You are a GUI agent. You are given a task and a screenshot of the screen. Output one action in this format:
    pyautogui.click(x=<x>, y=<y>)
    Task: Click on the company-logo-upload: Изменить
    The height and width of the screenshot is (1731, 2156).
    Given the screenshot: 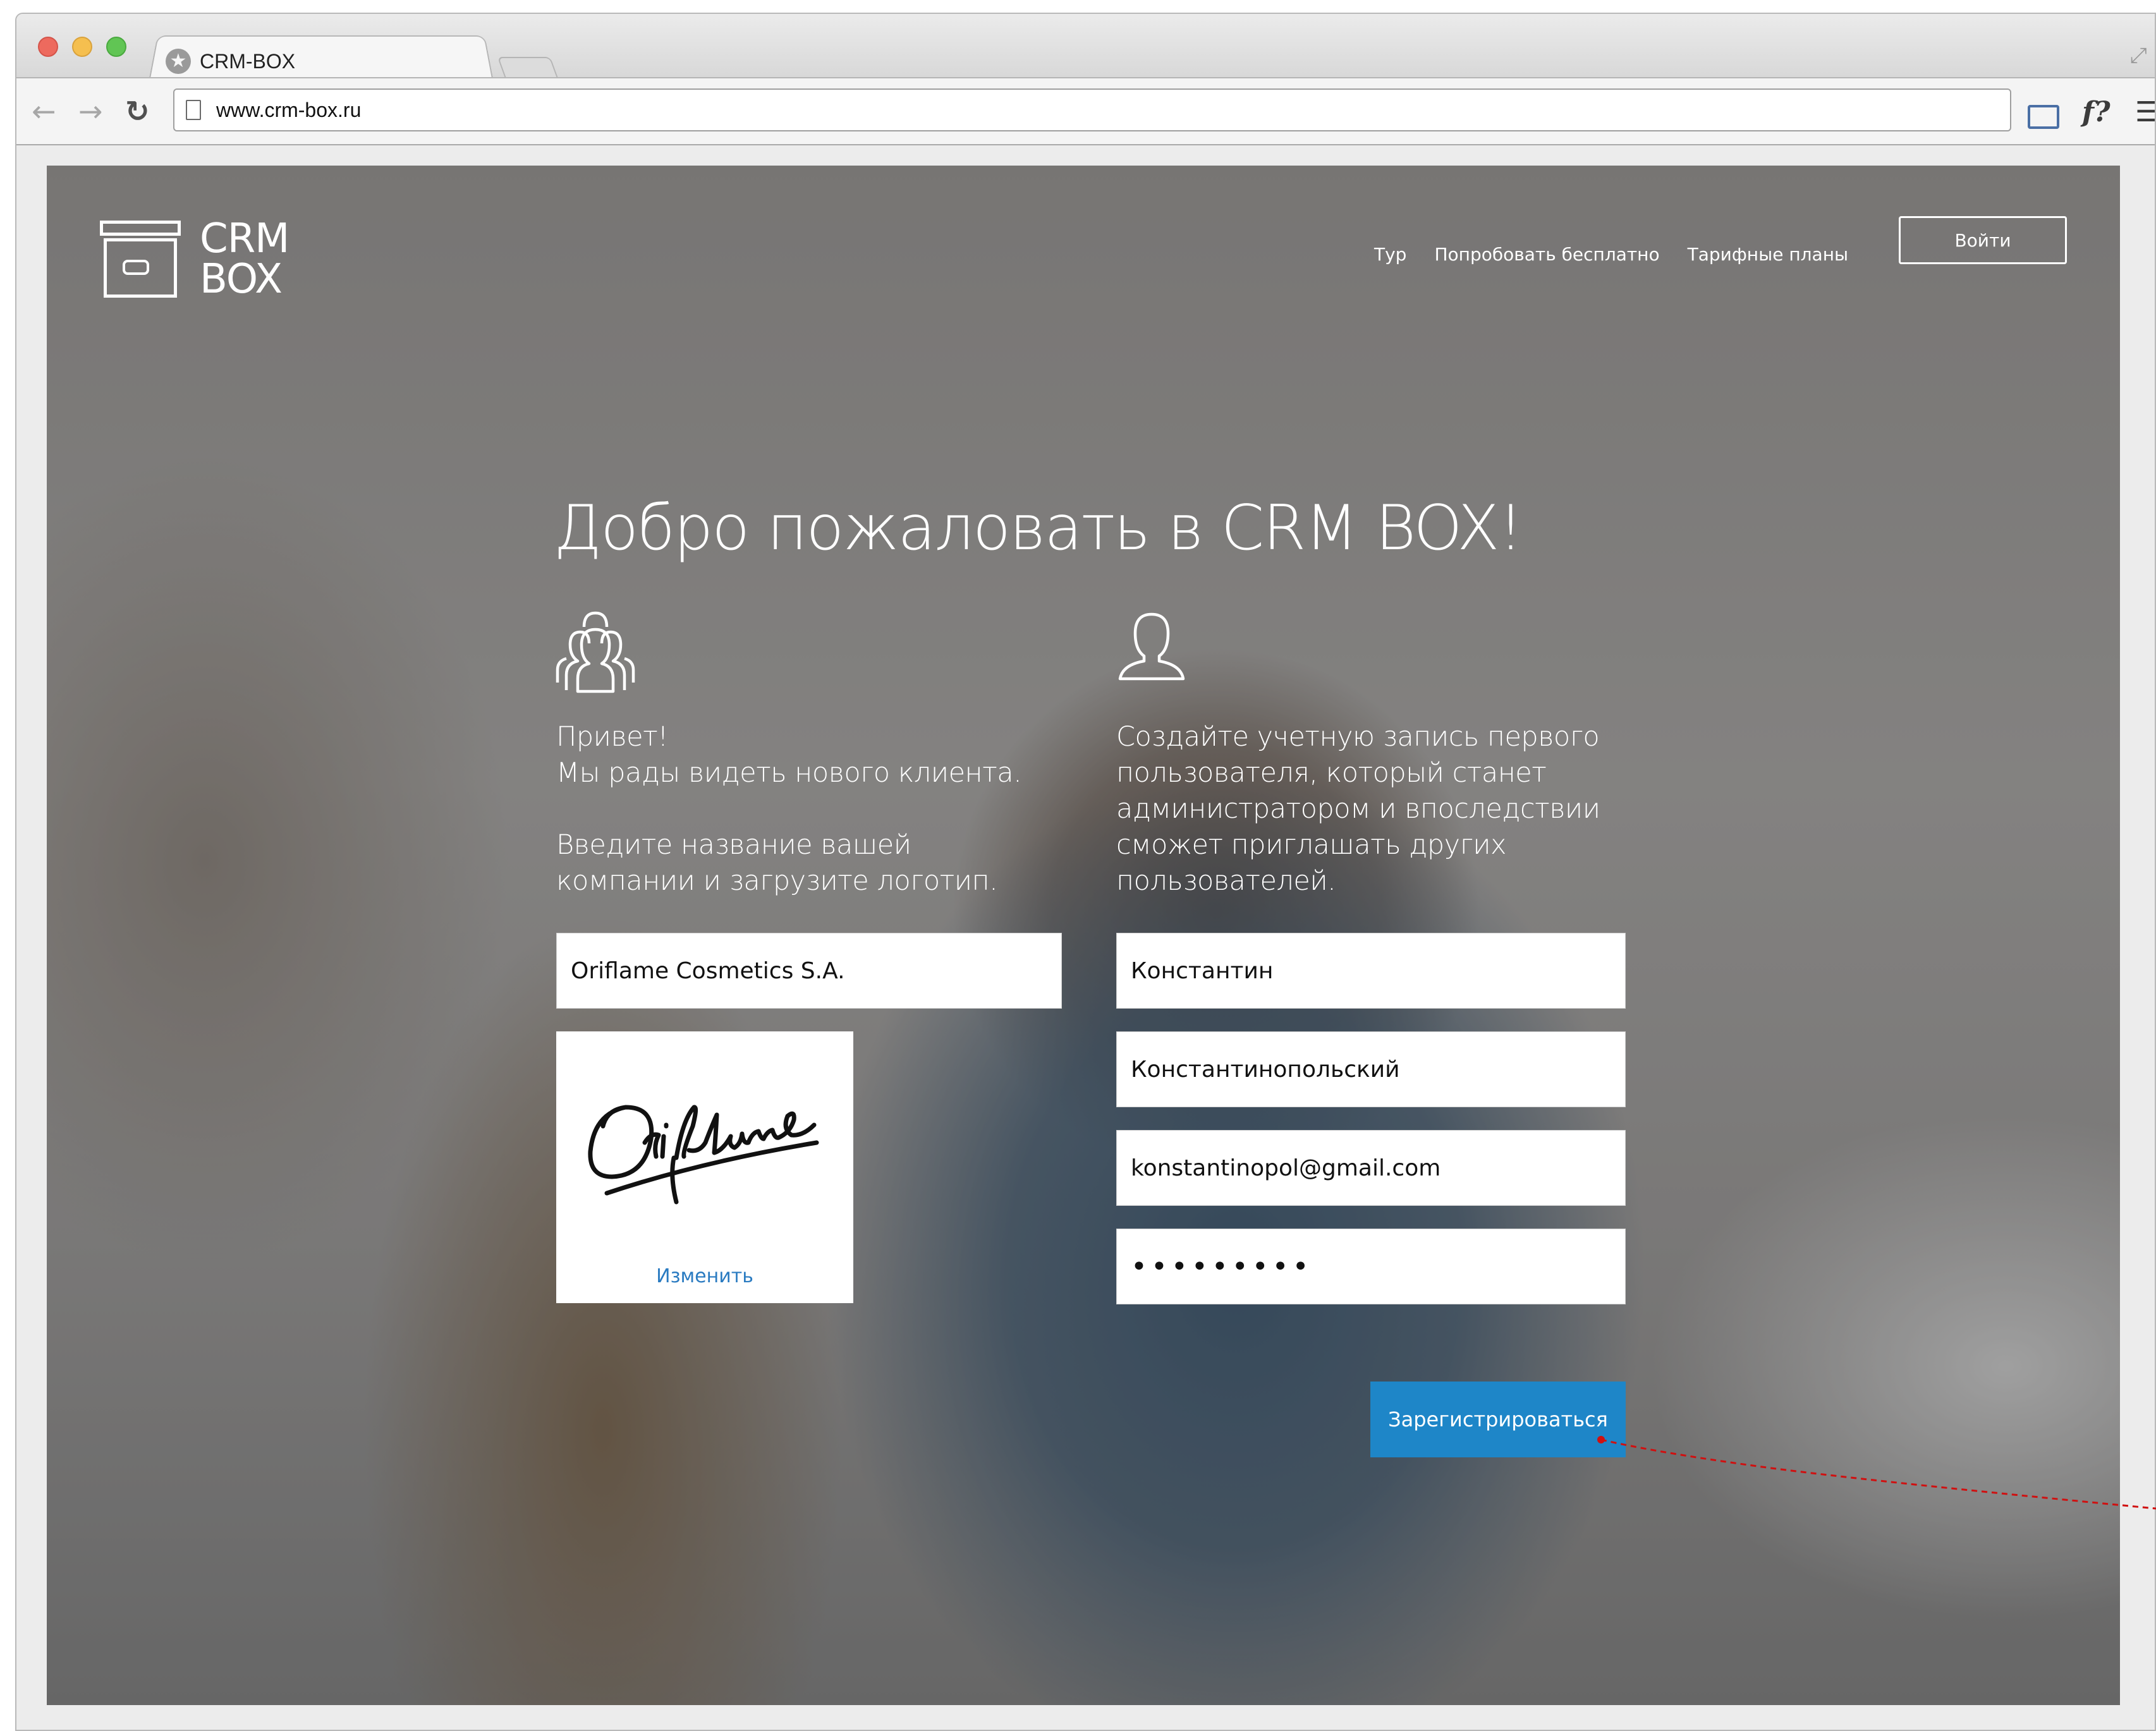 What is the action you would take?
    pyautogui.click(x=704, y=1167)
    